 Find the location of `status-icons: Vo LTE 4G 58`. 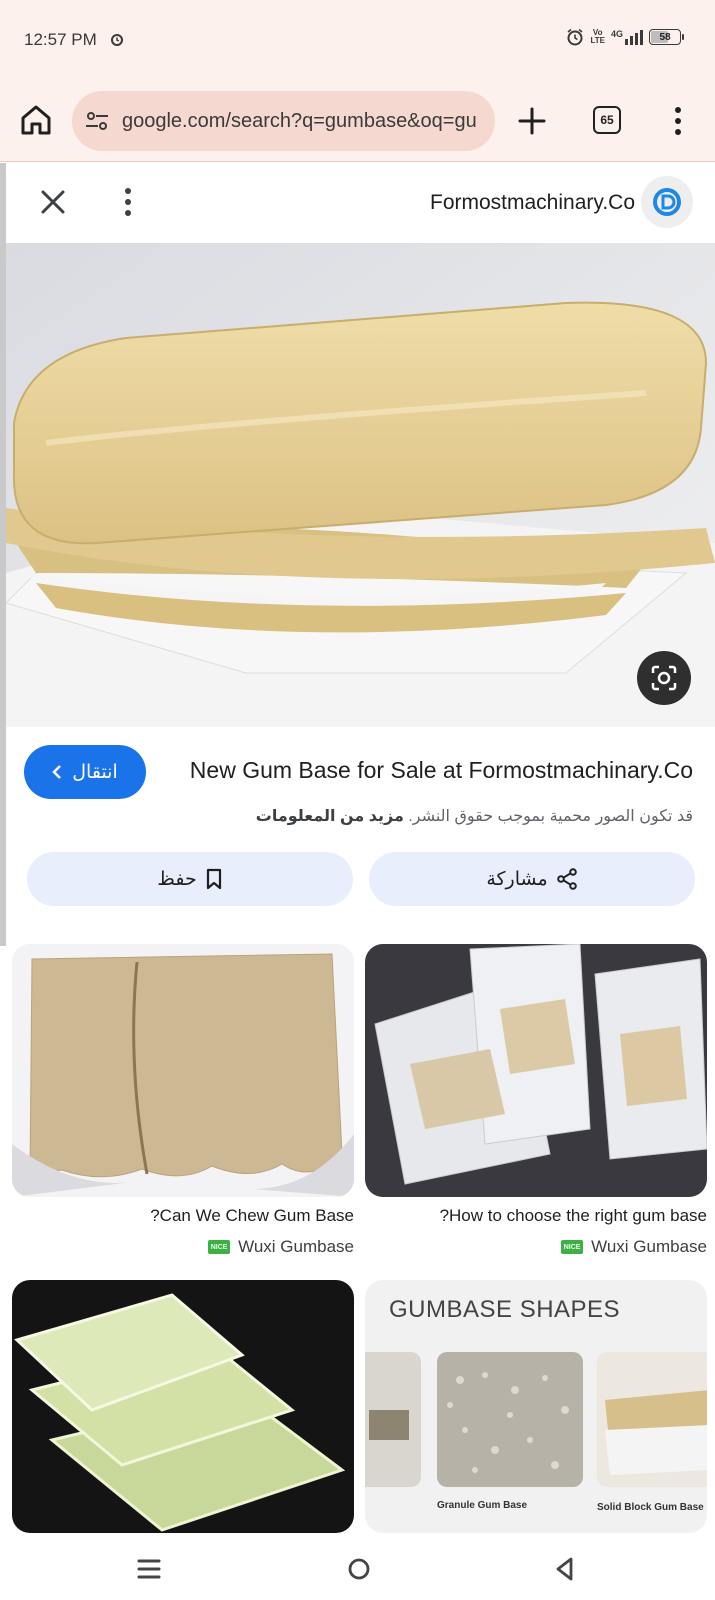

status-icons: Vo LTE 4G 58 is located at coordinates (625, 37).